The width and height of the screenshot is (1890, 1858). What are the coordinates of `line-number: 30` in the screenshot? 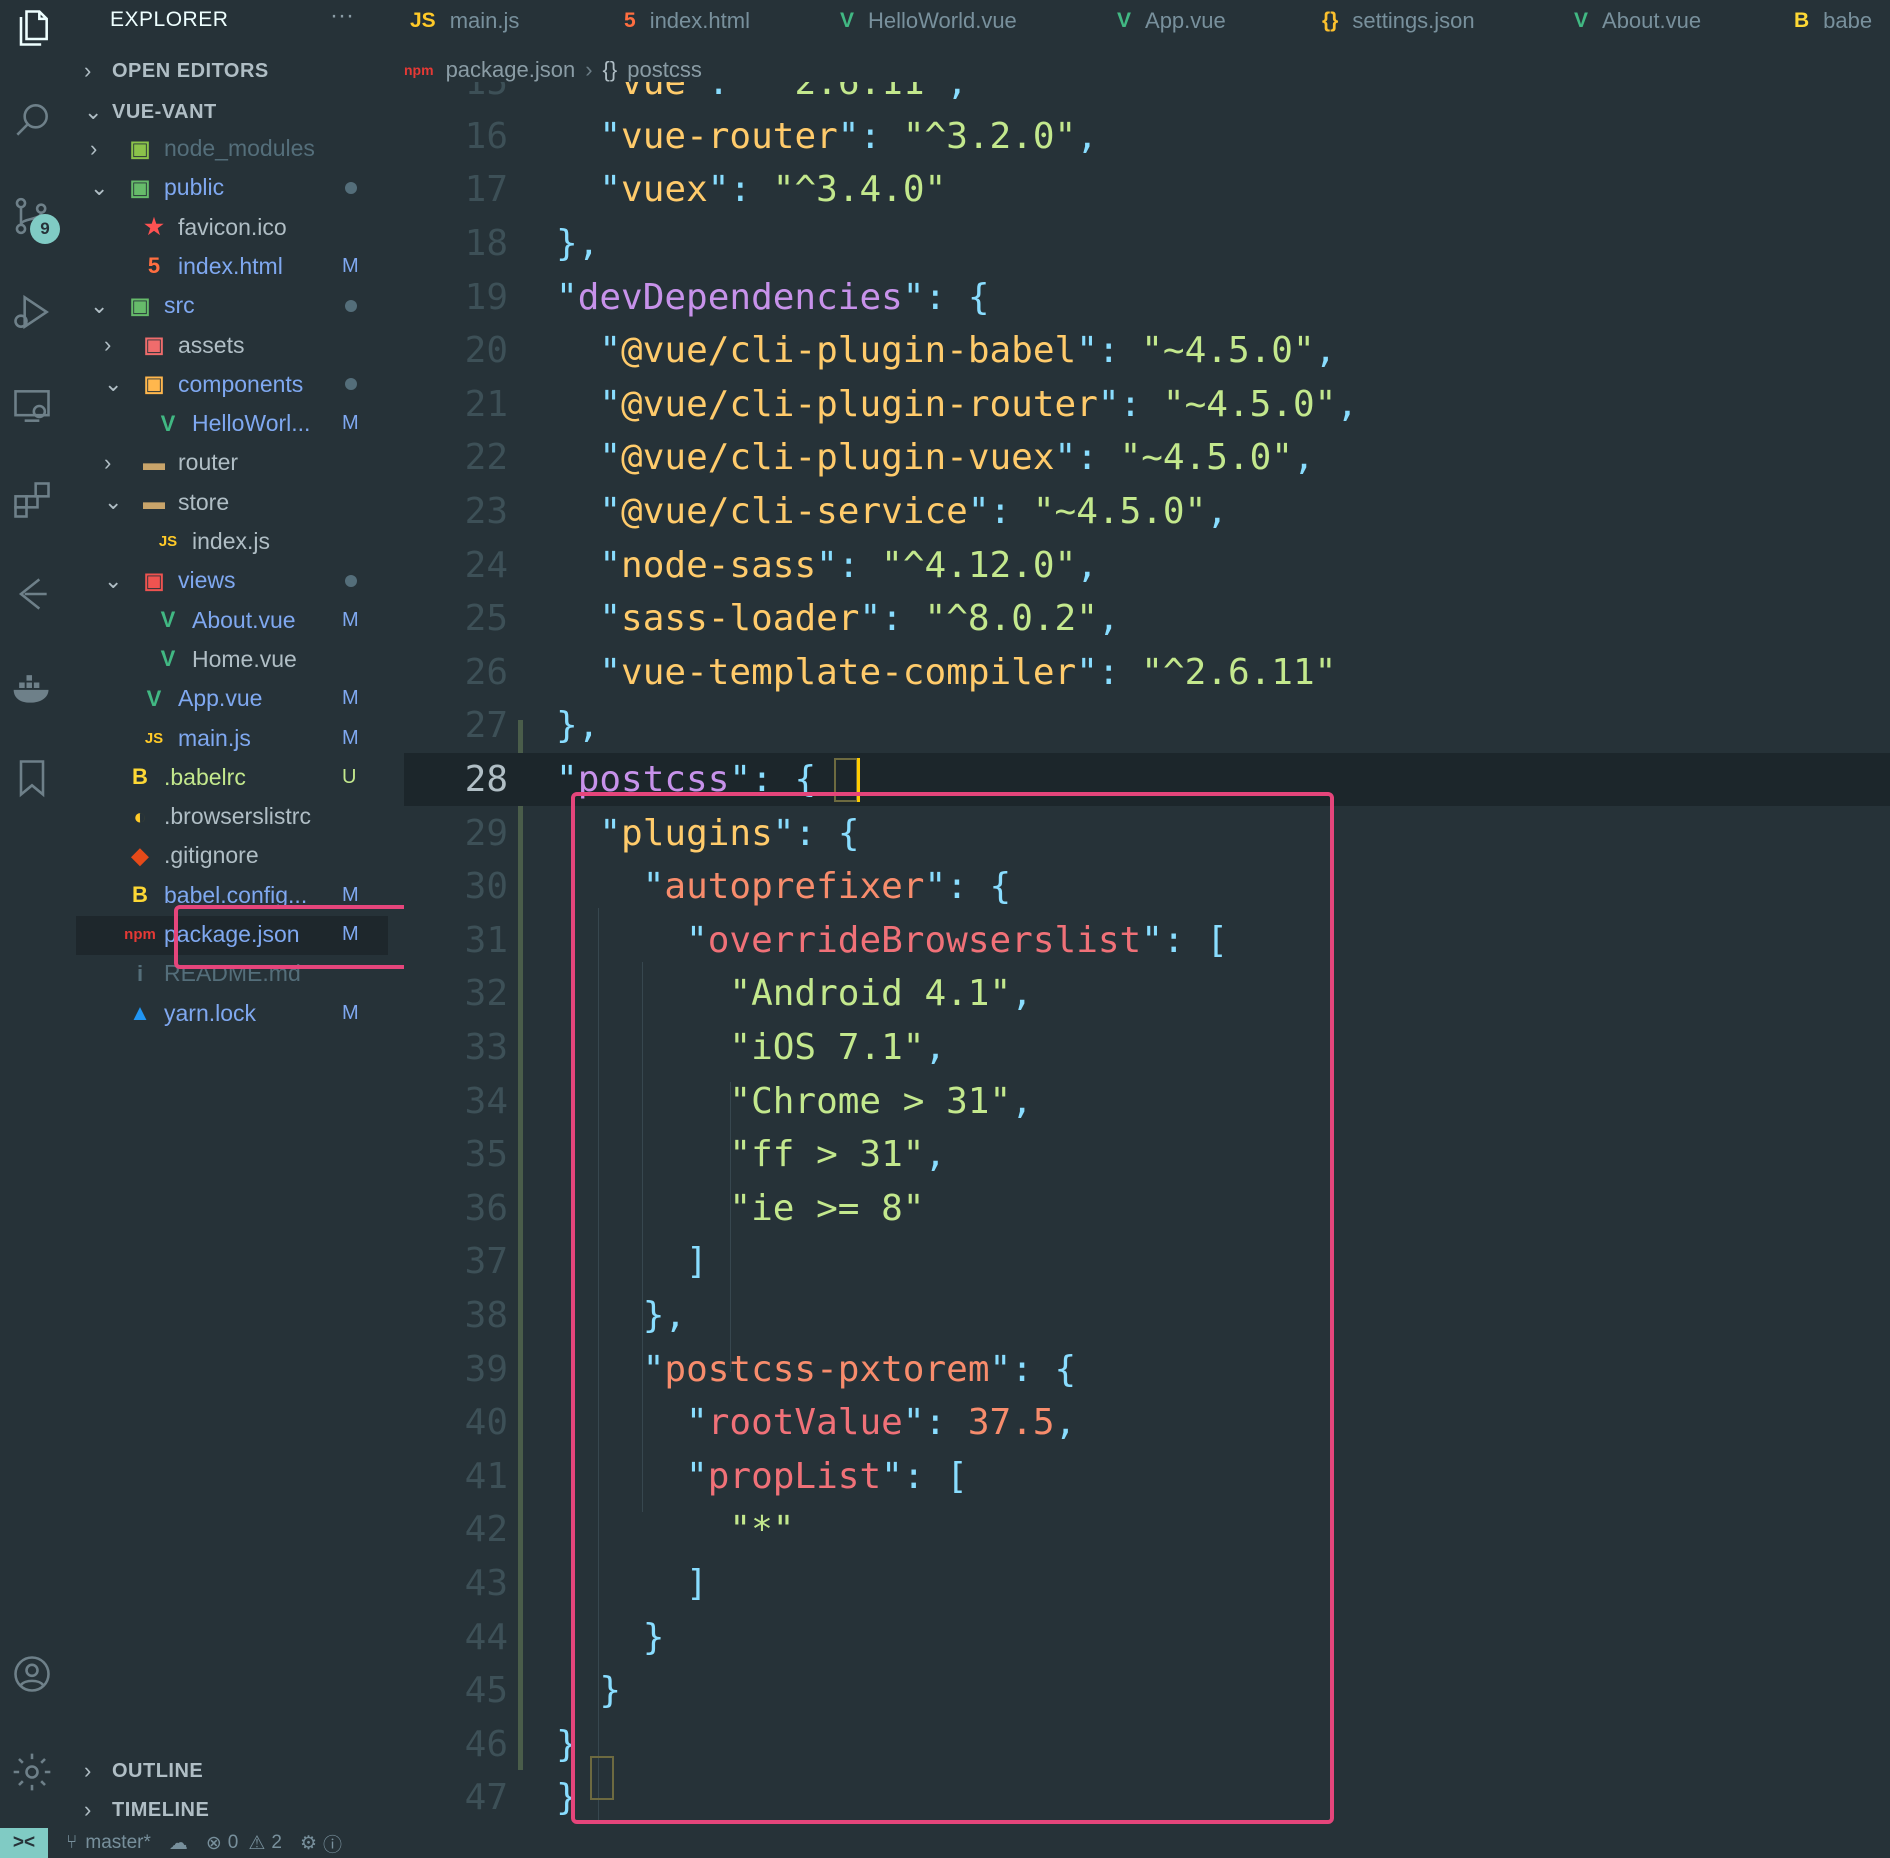 It's located at (486, 887).